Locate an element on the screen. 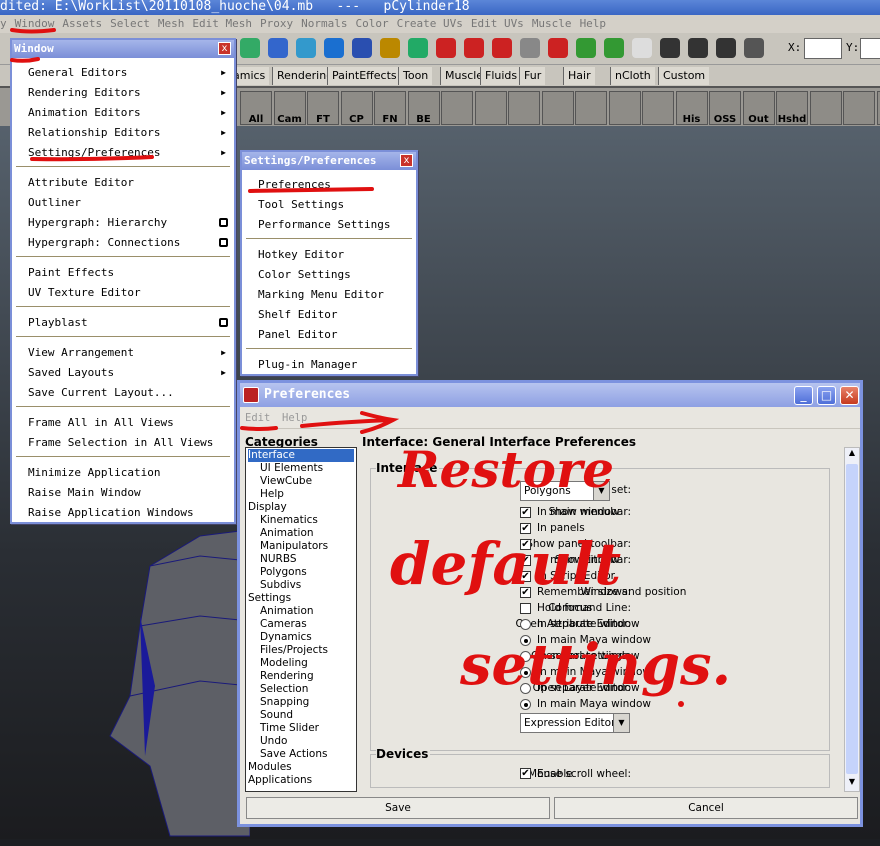 The image size is (880, 846). underline-preferences is located at coordinates (311, 190).